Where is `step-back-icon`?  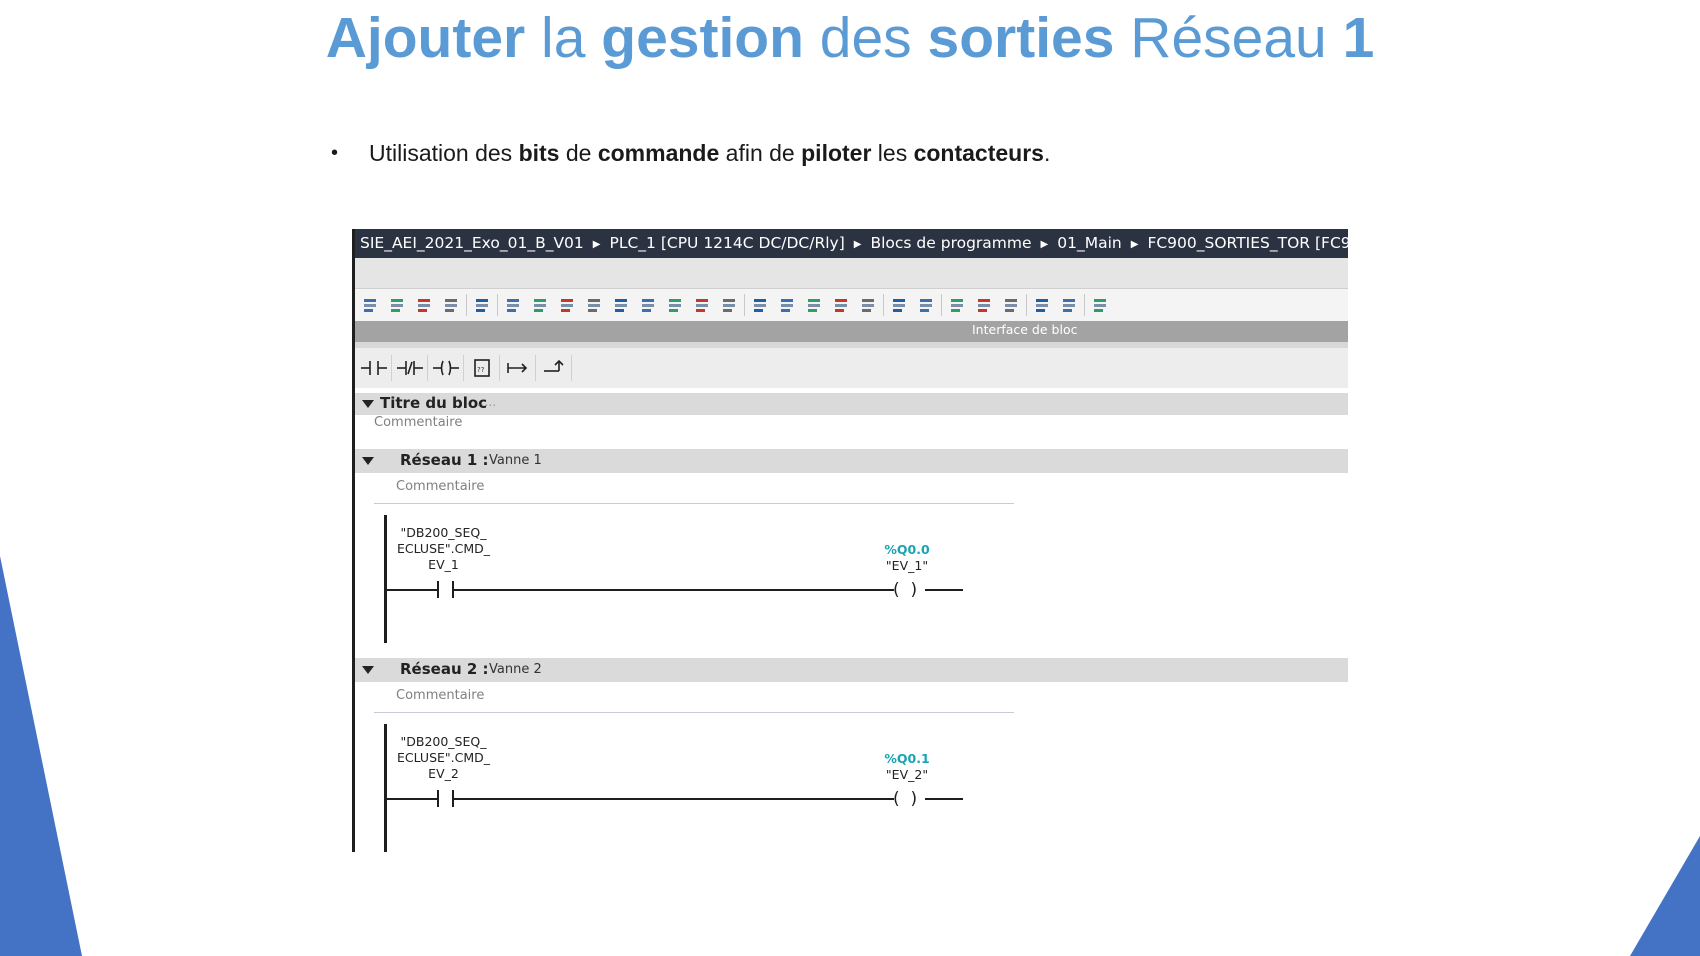 step-back-icon is located at coordinates (900, 305).